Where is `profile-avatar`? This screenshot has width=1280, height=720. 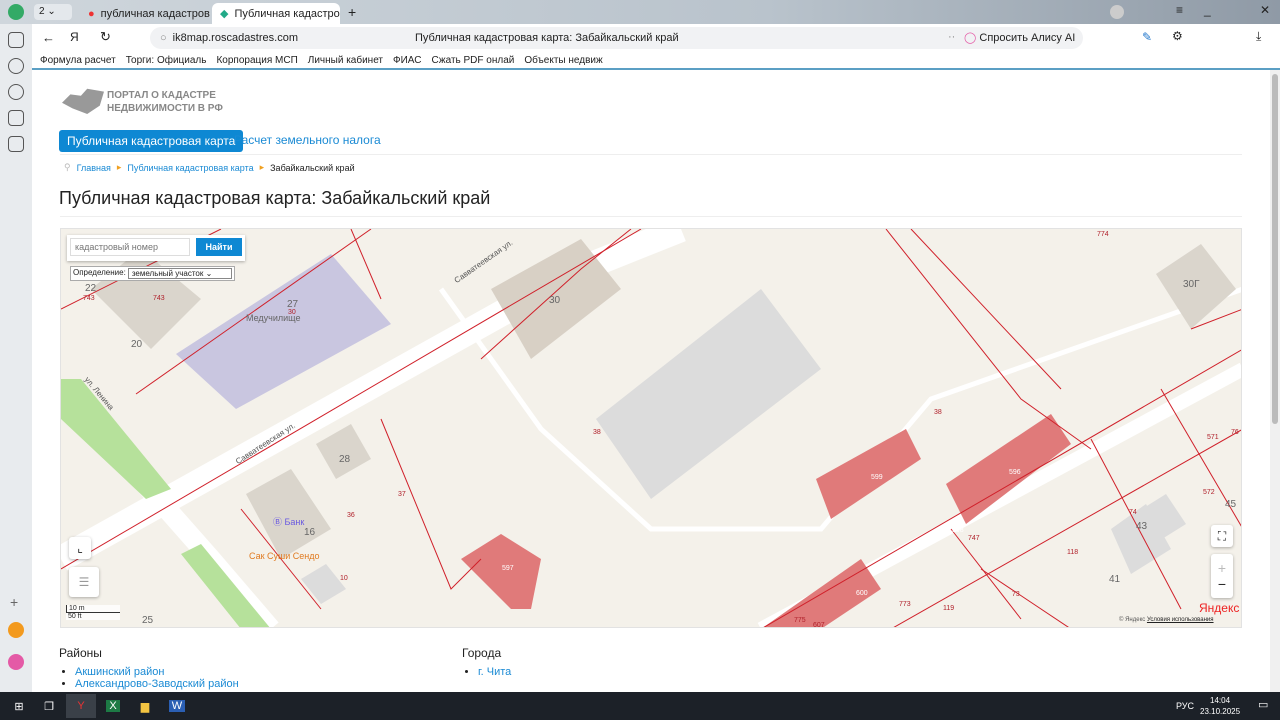
profile-avatar is located at coordinates (16, 12).